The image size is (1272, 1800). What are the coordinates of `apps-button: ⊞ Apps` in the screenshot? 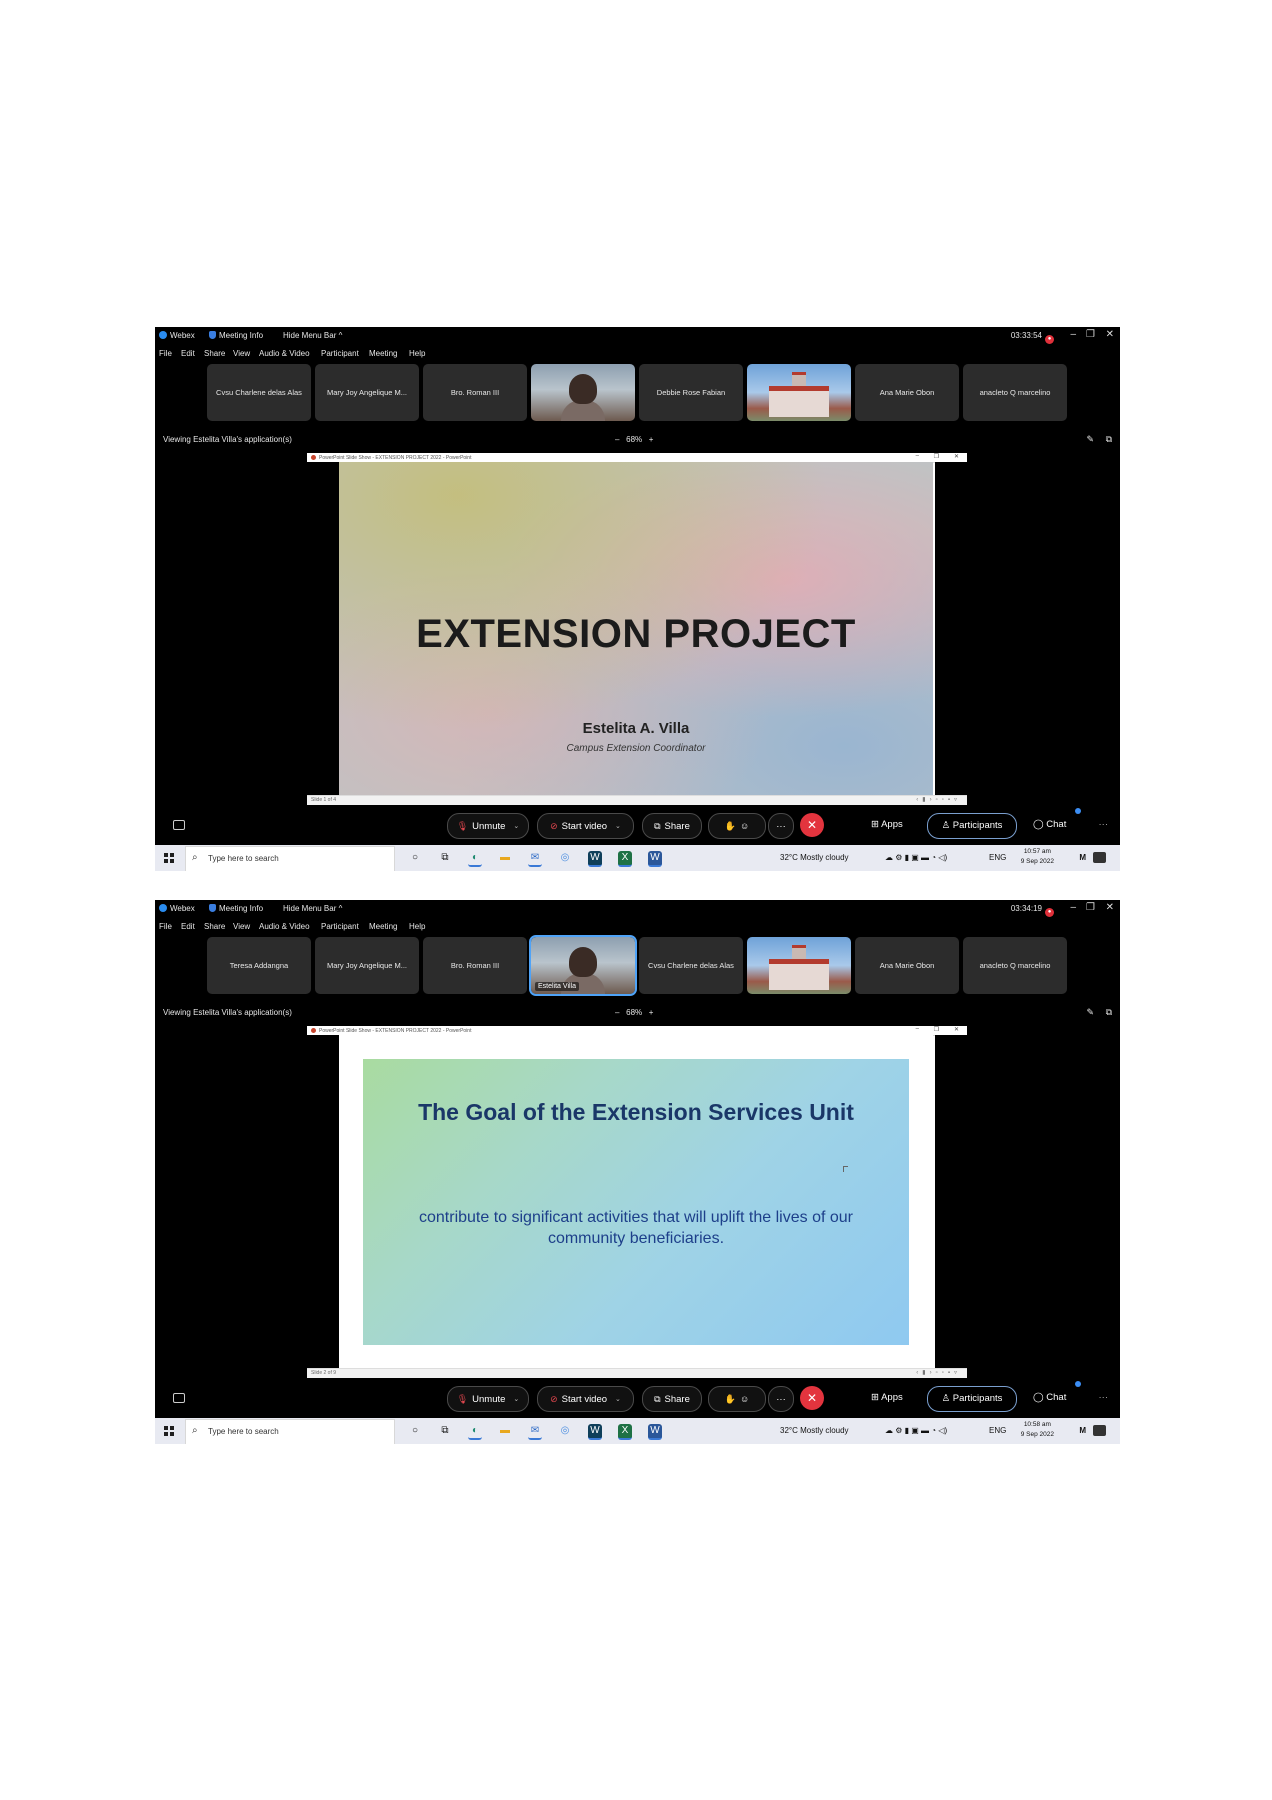 It's located at (887, 824).